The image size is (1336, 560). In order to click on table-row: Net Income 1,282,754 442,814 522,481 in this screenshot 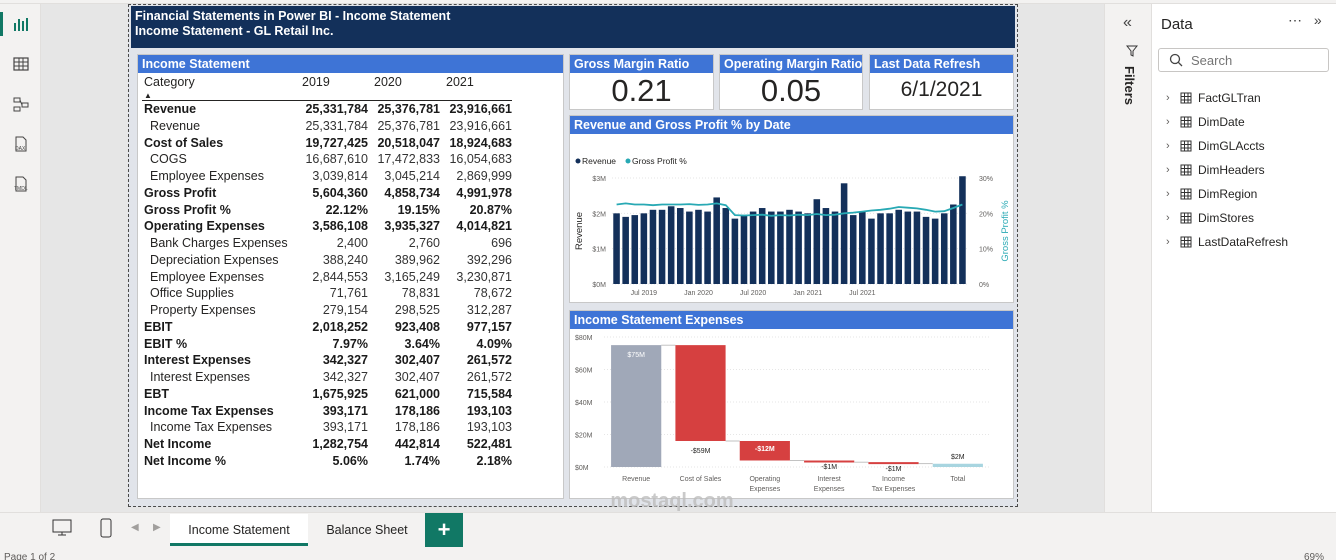, I will do `click(327, 444)`.